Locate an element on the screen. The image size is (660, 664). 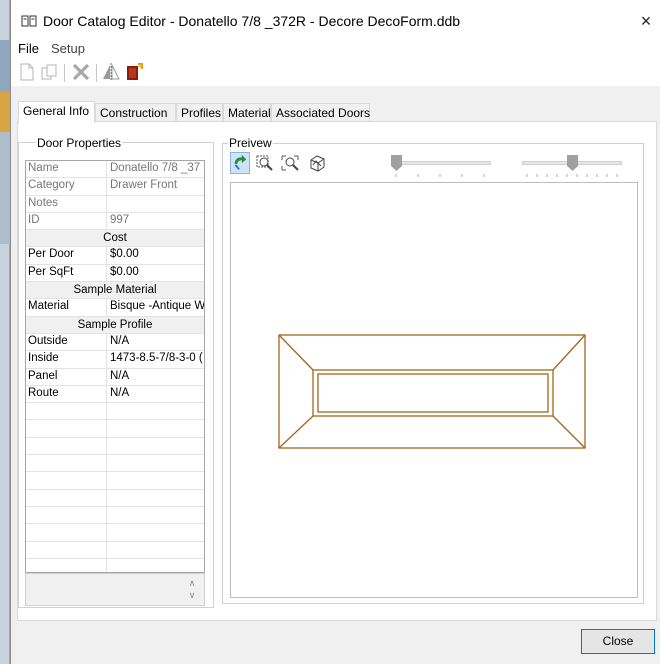
delete-icon is located at coordinates (81, 72).